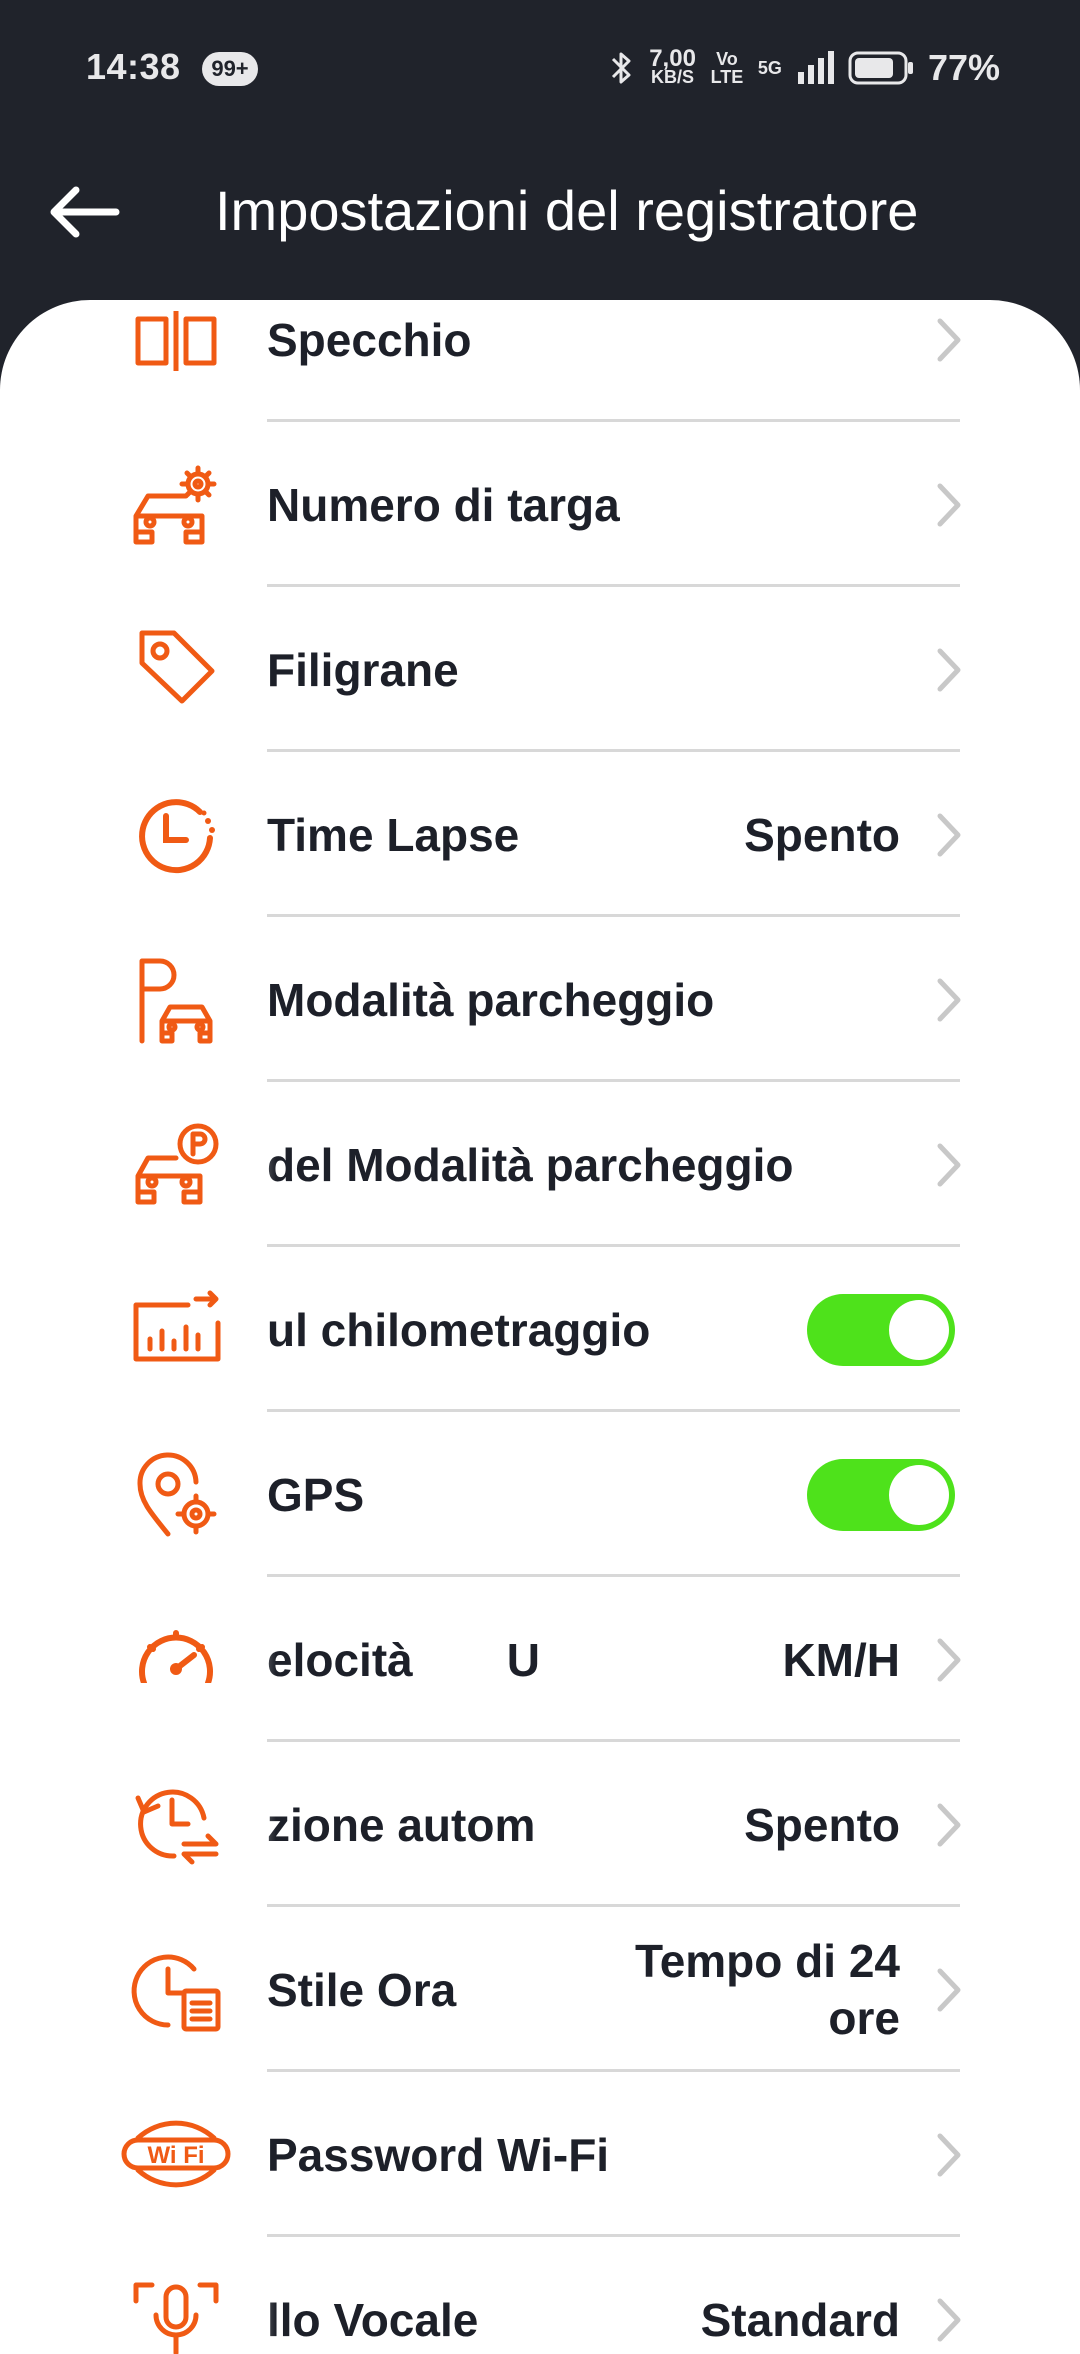 The image size is (1080, 2354). Describe the element at coordinates (176, 669) in the screenshot. I see `tag-icon` at that location.